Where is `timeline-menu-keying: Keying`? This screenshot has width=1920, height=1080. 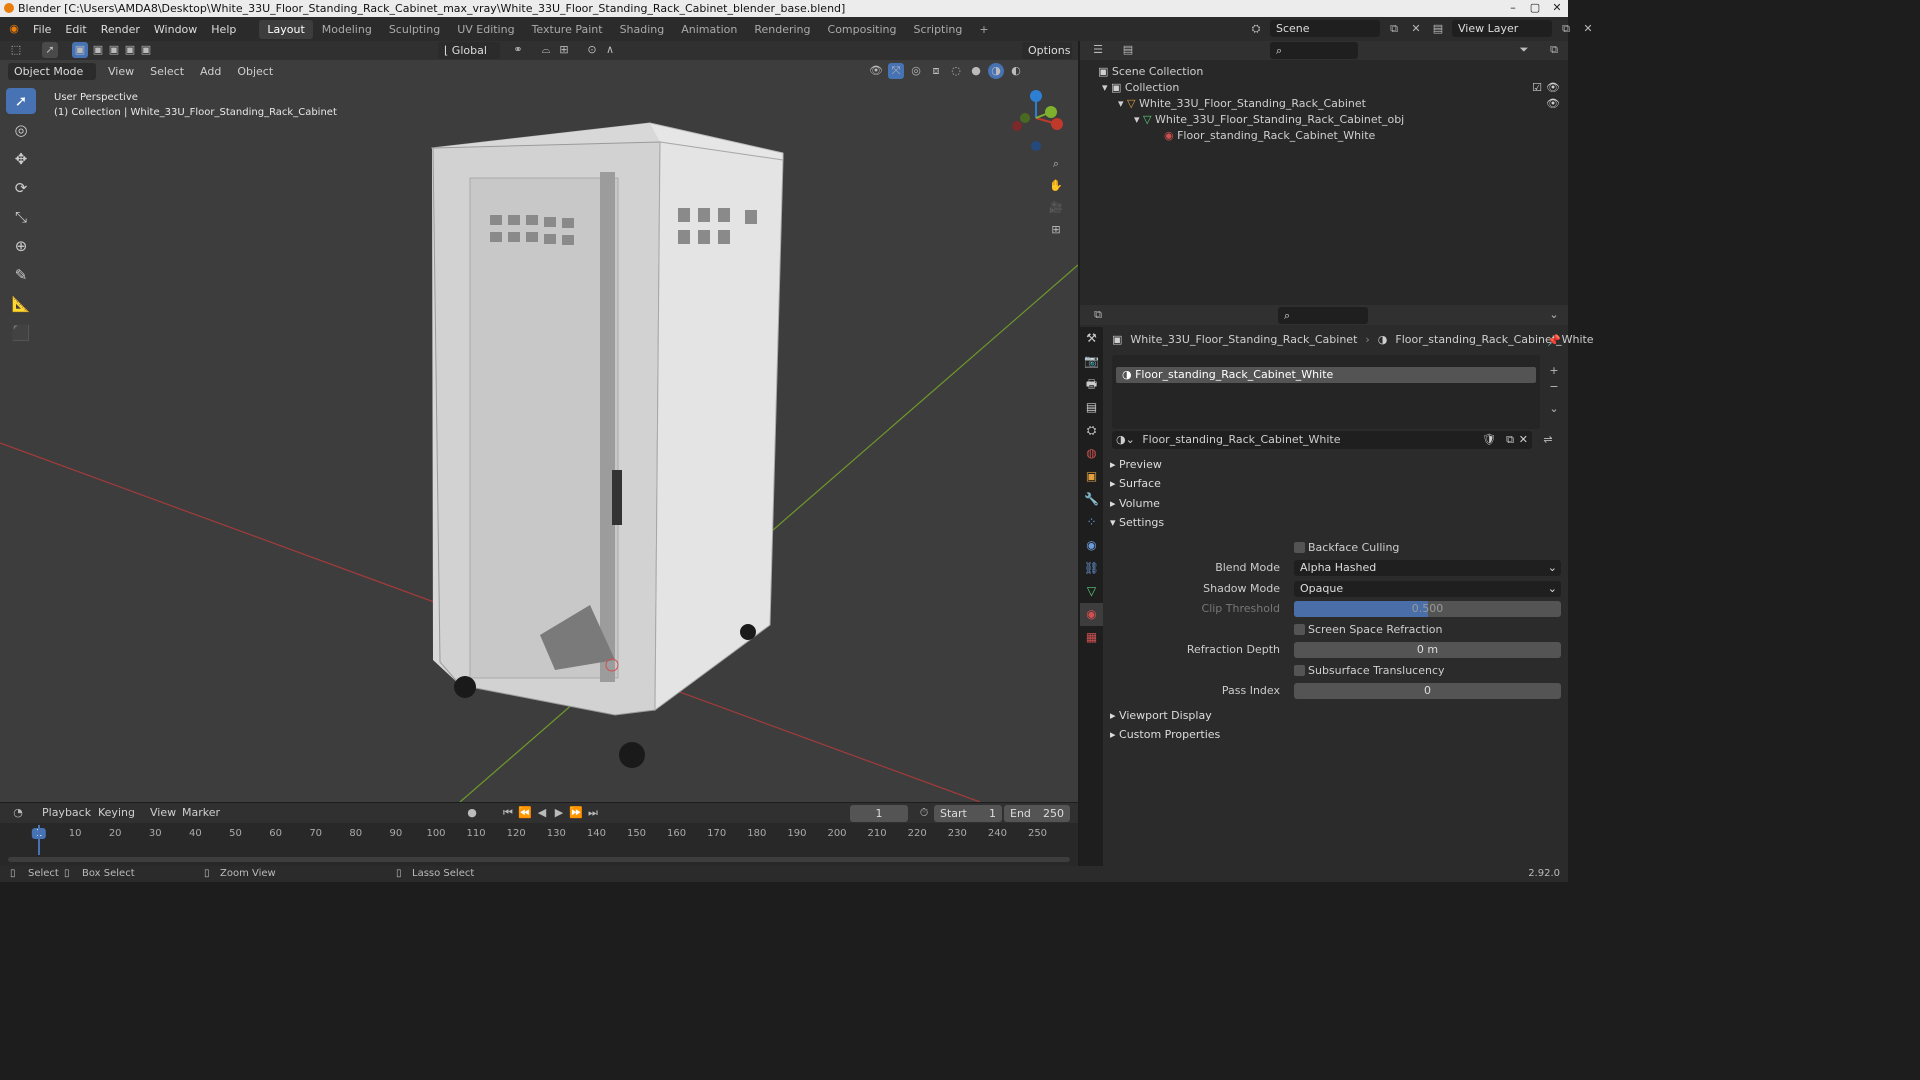 timeline-menu-keying: Keying is located at coordinates (116, 812).